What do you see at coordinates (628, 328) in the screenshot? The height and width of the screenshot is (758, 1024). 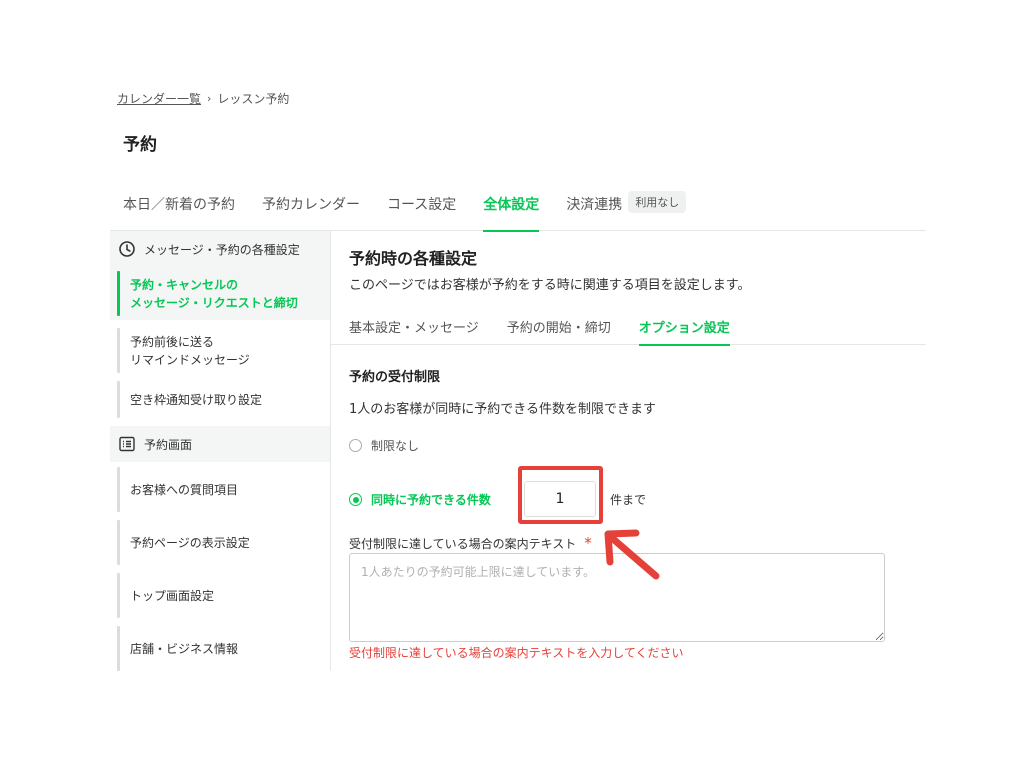 I see `sub-tabs: 基本設定・メッセージ 予約の開始・締切 オプション設定` at bounding box center [628, 328].